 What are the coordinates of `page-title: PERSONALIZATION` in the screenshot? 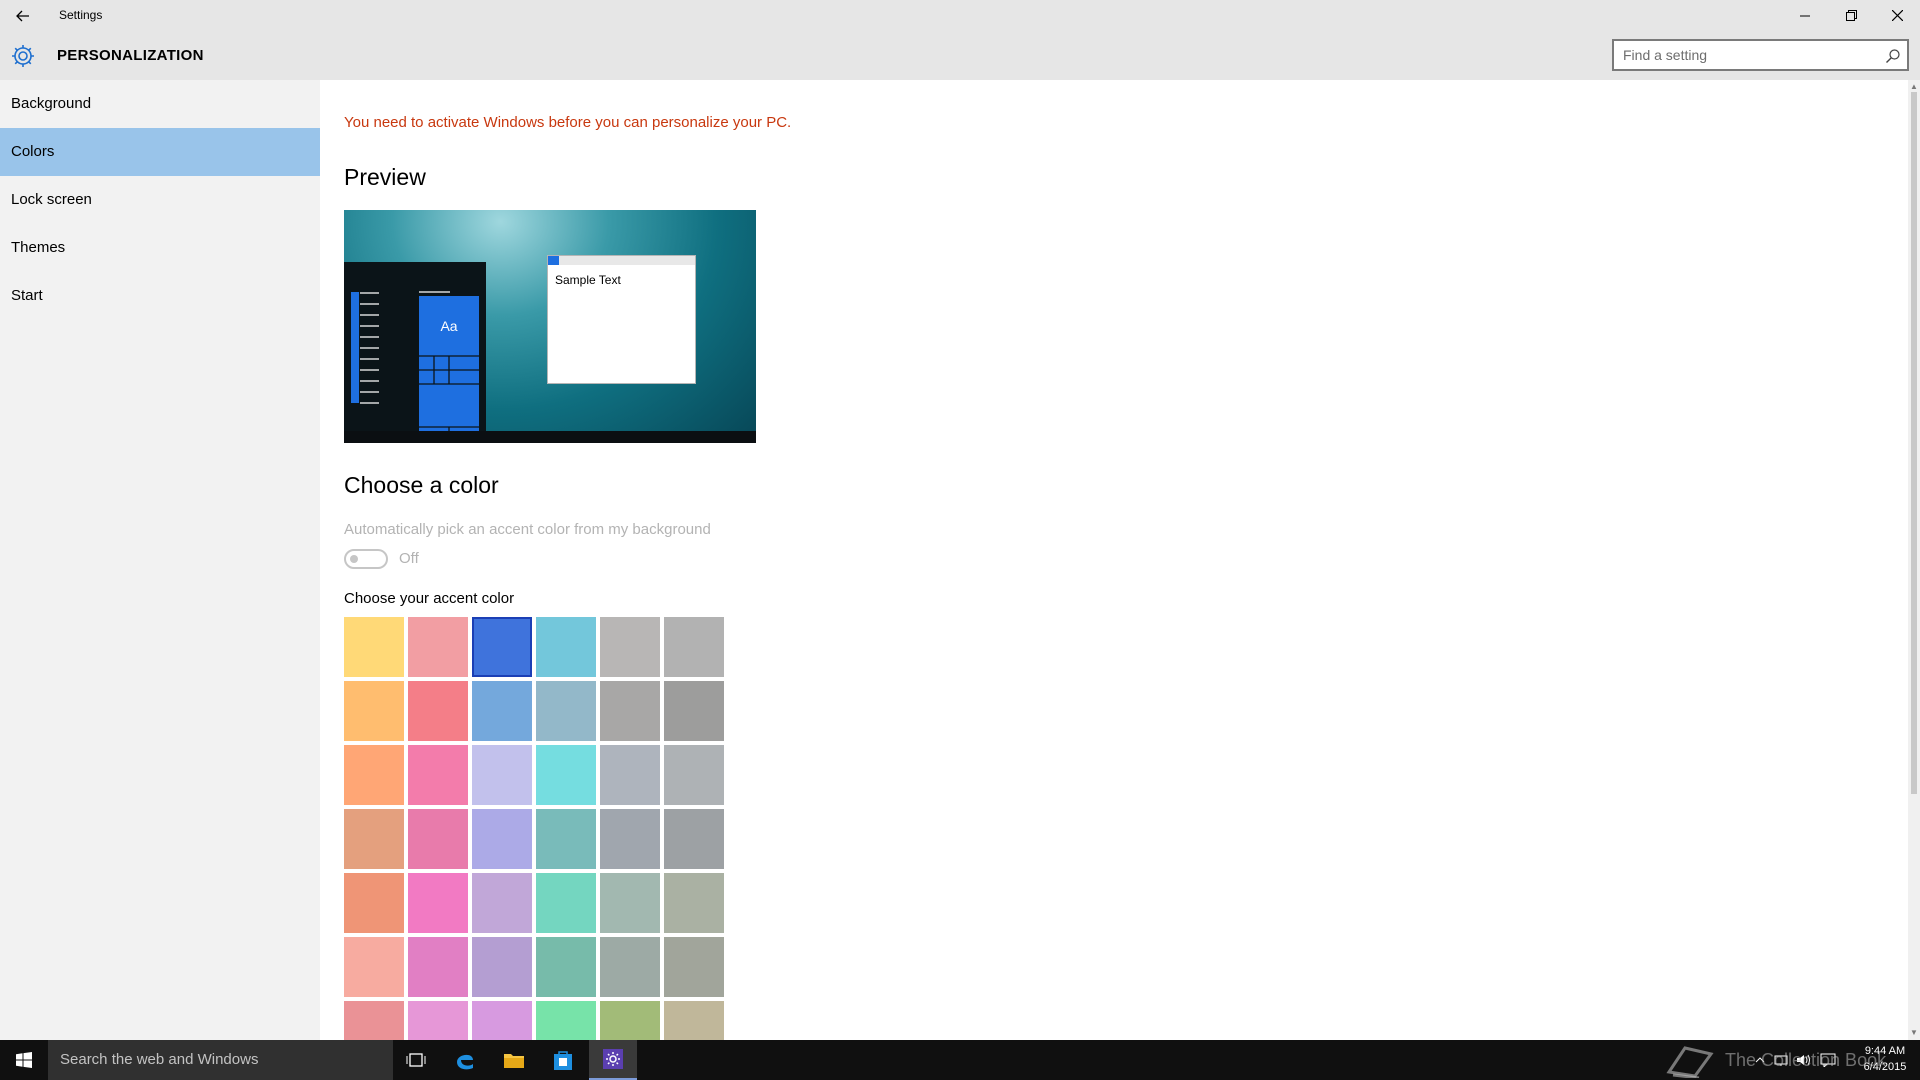 It's located at (130, 55).